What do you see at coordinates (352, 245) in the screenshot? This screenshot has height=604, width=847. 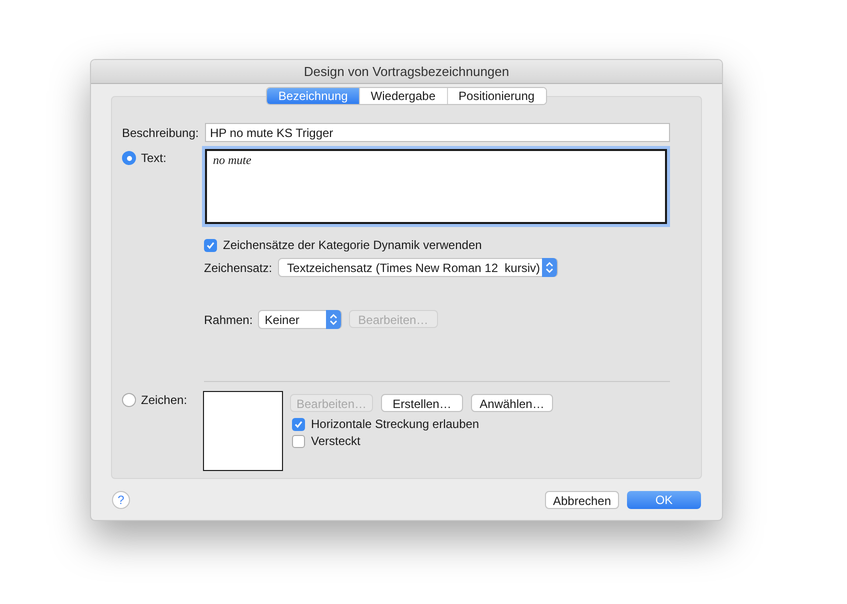 I see `checkbox-label: Zeichensätze der Kategorie Dynamik verwenden` at bounding box center [352, 245].